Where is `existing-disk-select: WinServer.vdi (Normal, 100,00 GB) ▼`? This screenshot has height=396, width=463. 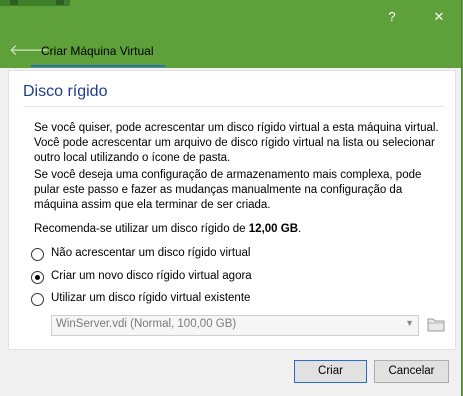
existing-disk-select: WinServer.vdi (Normal, 100,00 GB) ▼ is located at coordinates (235, 325).